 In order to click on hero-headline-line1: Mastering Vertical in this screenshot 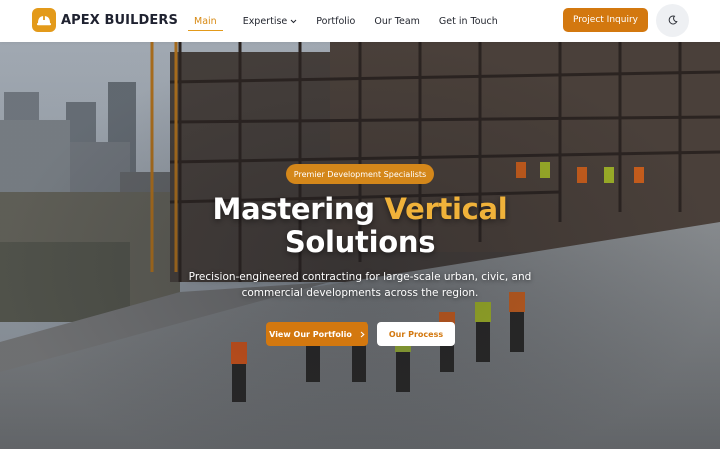, I will do `click(360, 209)`.